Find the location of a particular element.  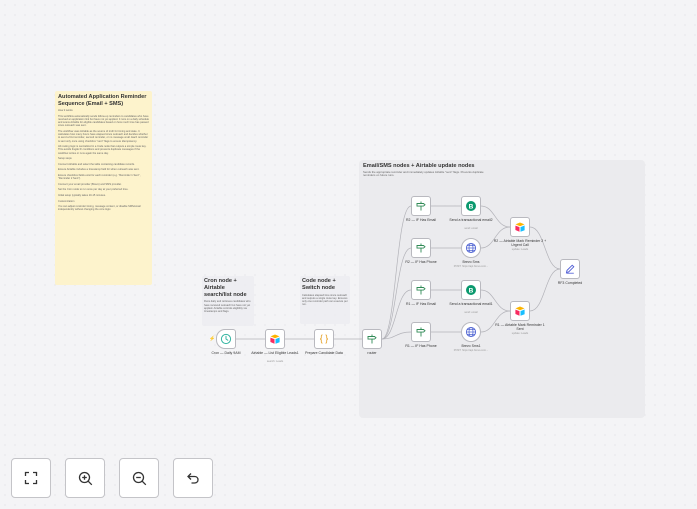

node-airtable-mark-r2 is located at coordinates (520, 227).